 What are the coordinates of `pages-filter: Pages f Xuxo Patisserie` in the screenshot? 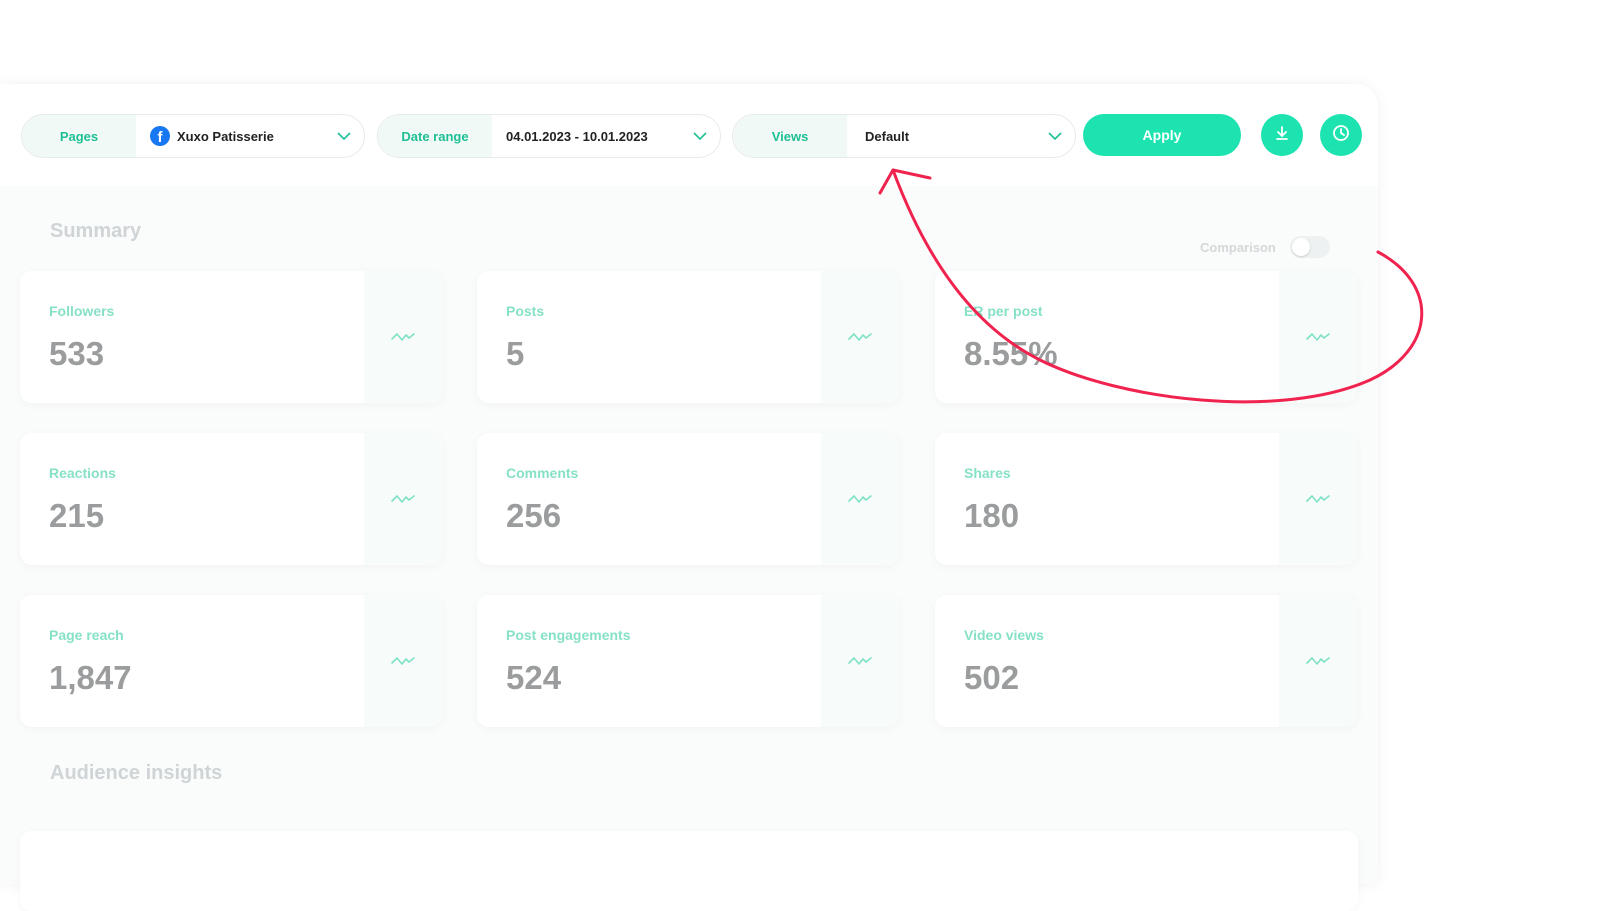 It's located at (193, 136).